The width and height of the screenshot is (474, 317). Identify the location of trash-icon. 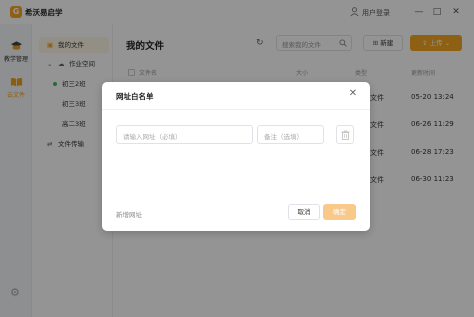
(345, 135).